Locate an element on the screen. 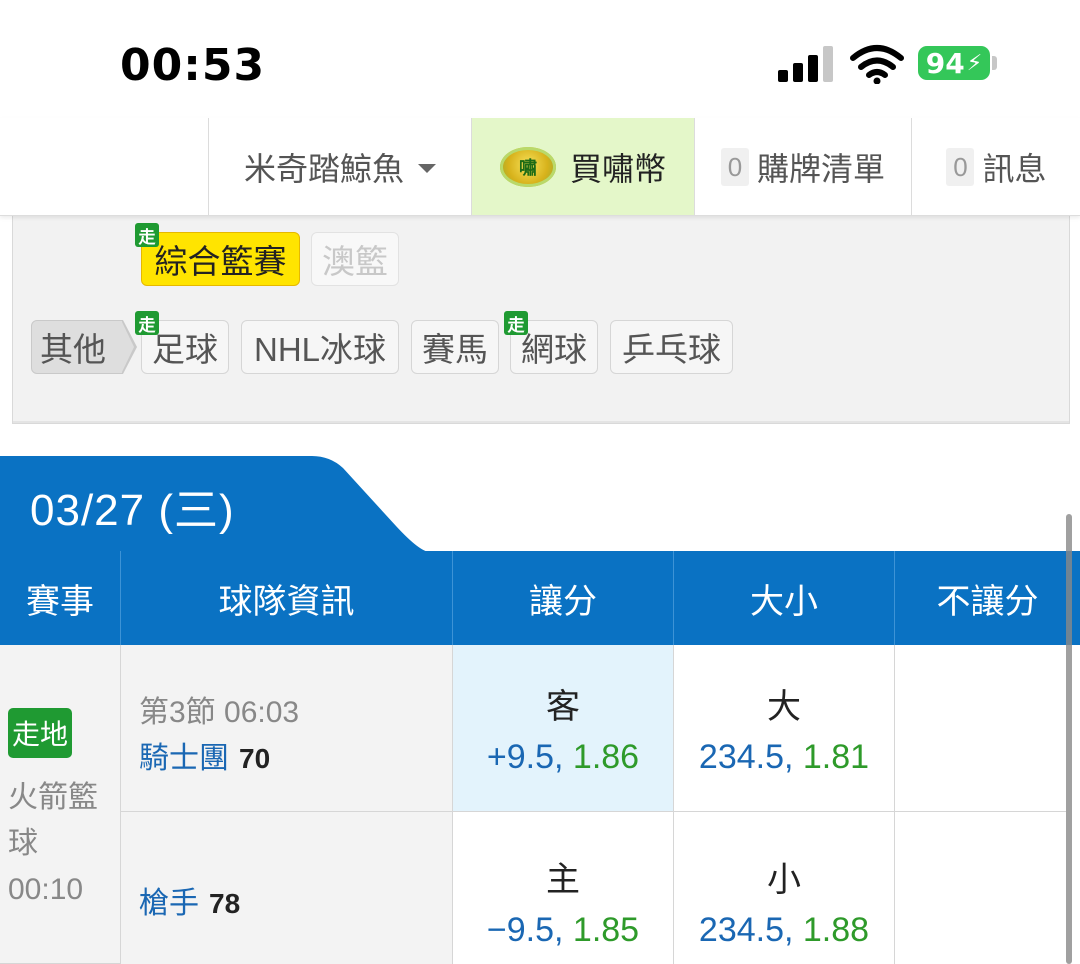  team-info-away: 第3節 06:03 騎士團 70 is located at coordinates (286, 728).